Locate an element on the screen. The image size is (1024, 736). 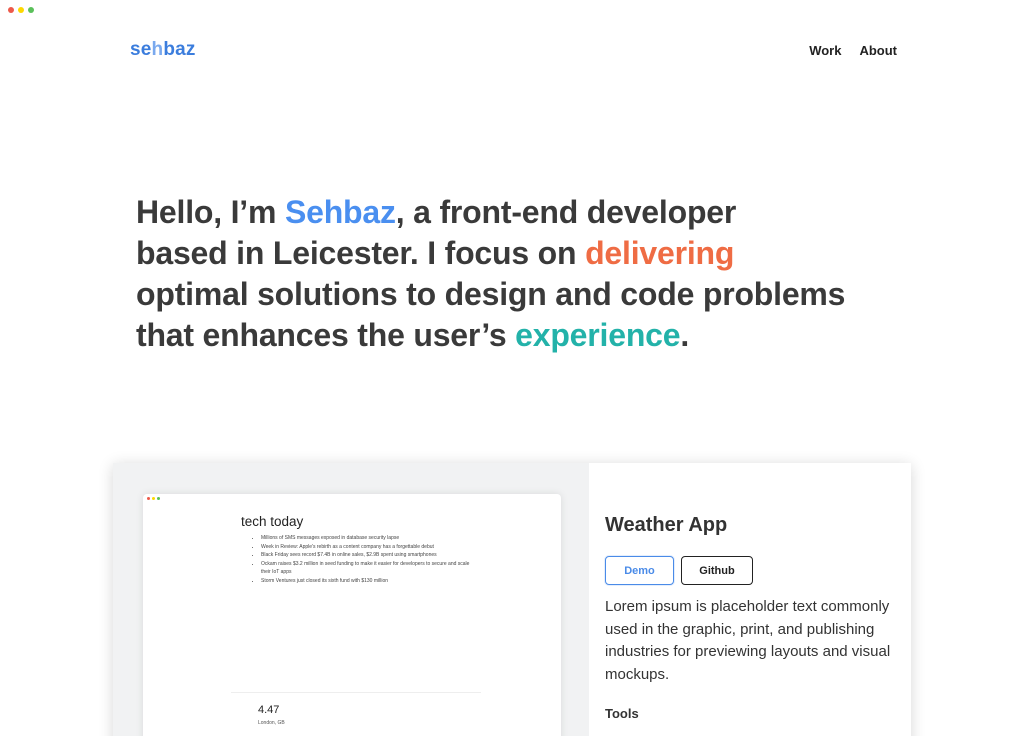
site-logo: sehbaz is located at coordinates (163, 50).